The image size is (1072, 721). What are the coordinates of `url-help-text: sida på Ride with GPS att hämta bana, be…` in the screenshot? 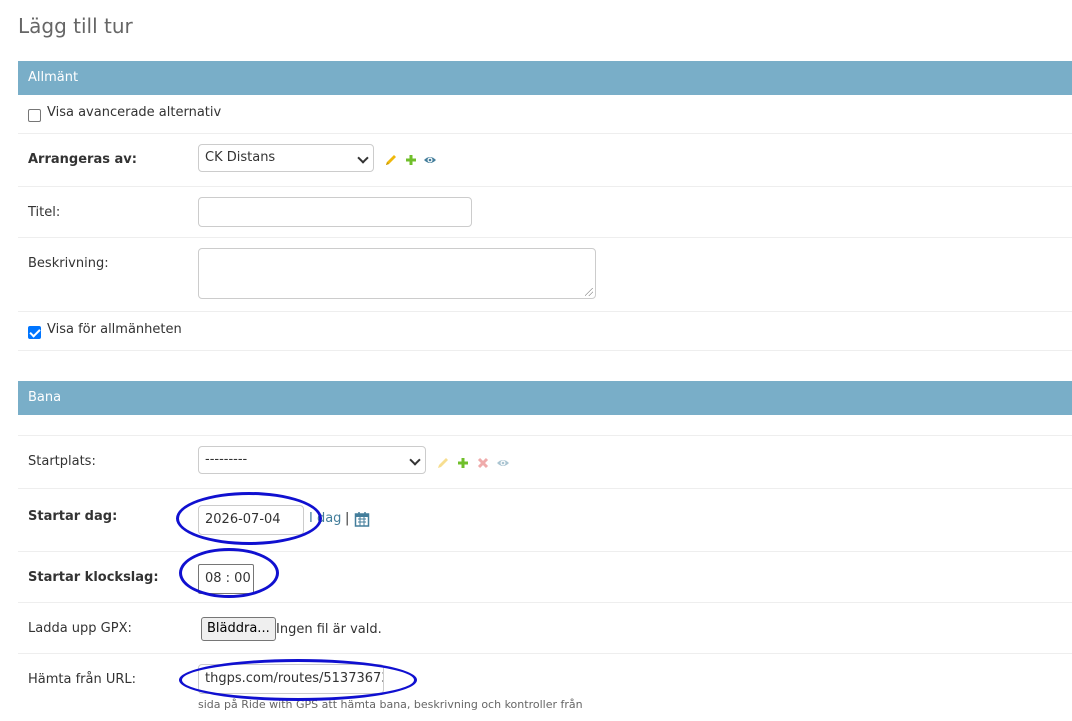 It's located at (390, 704).